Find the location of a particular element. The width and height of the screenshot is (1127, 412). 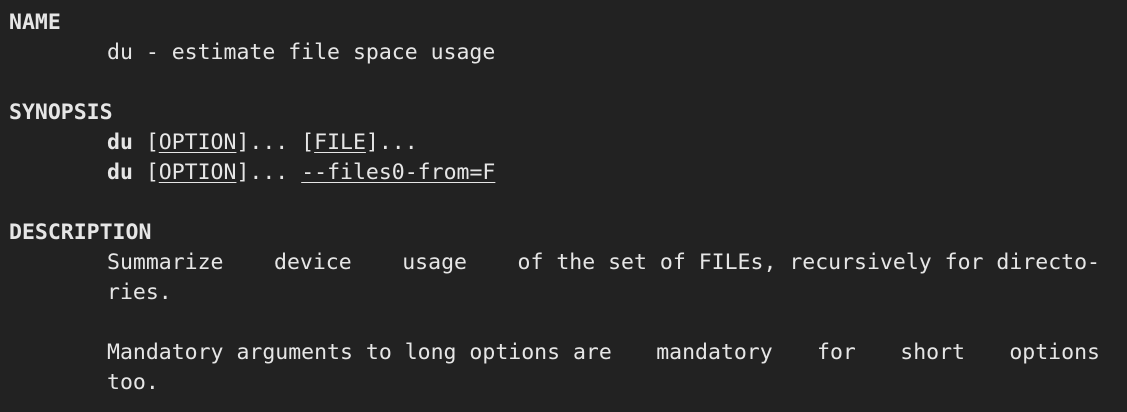

synopsis-text: ]... [ is located at coordinates (275, 142).